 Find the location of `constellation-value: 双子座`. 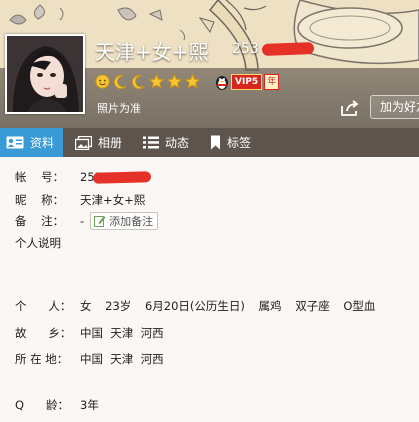

constellation-value: 双子座 is located at coordinates (312, 306).